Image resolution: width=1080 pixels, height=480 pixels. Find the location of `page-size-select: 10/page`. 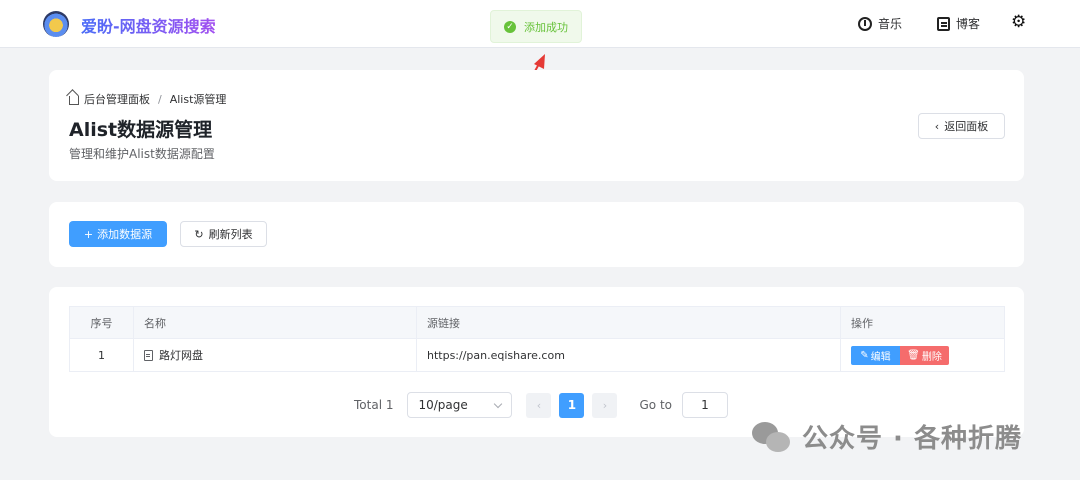

page-size-select: 10/page is located at coordinates (460, 405).